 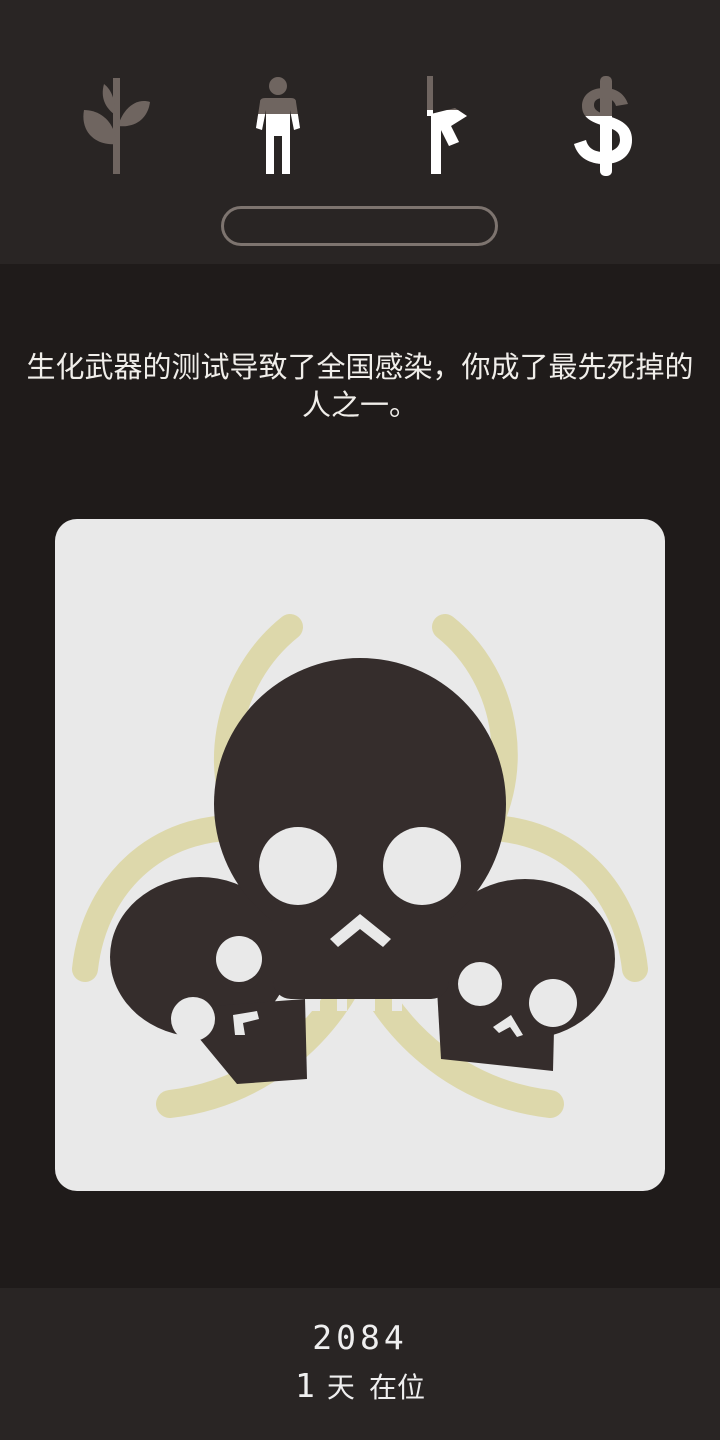 What do you see at coordinates (445, 126) in the screenshot?
I see `rifle-icon` at bounding box center [445, 126].